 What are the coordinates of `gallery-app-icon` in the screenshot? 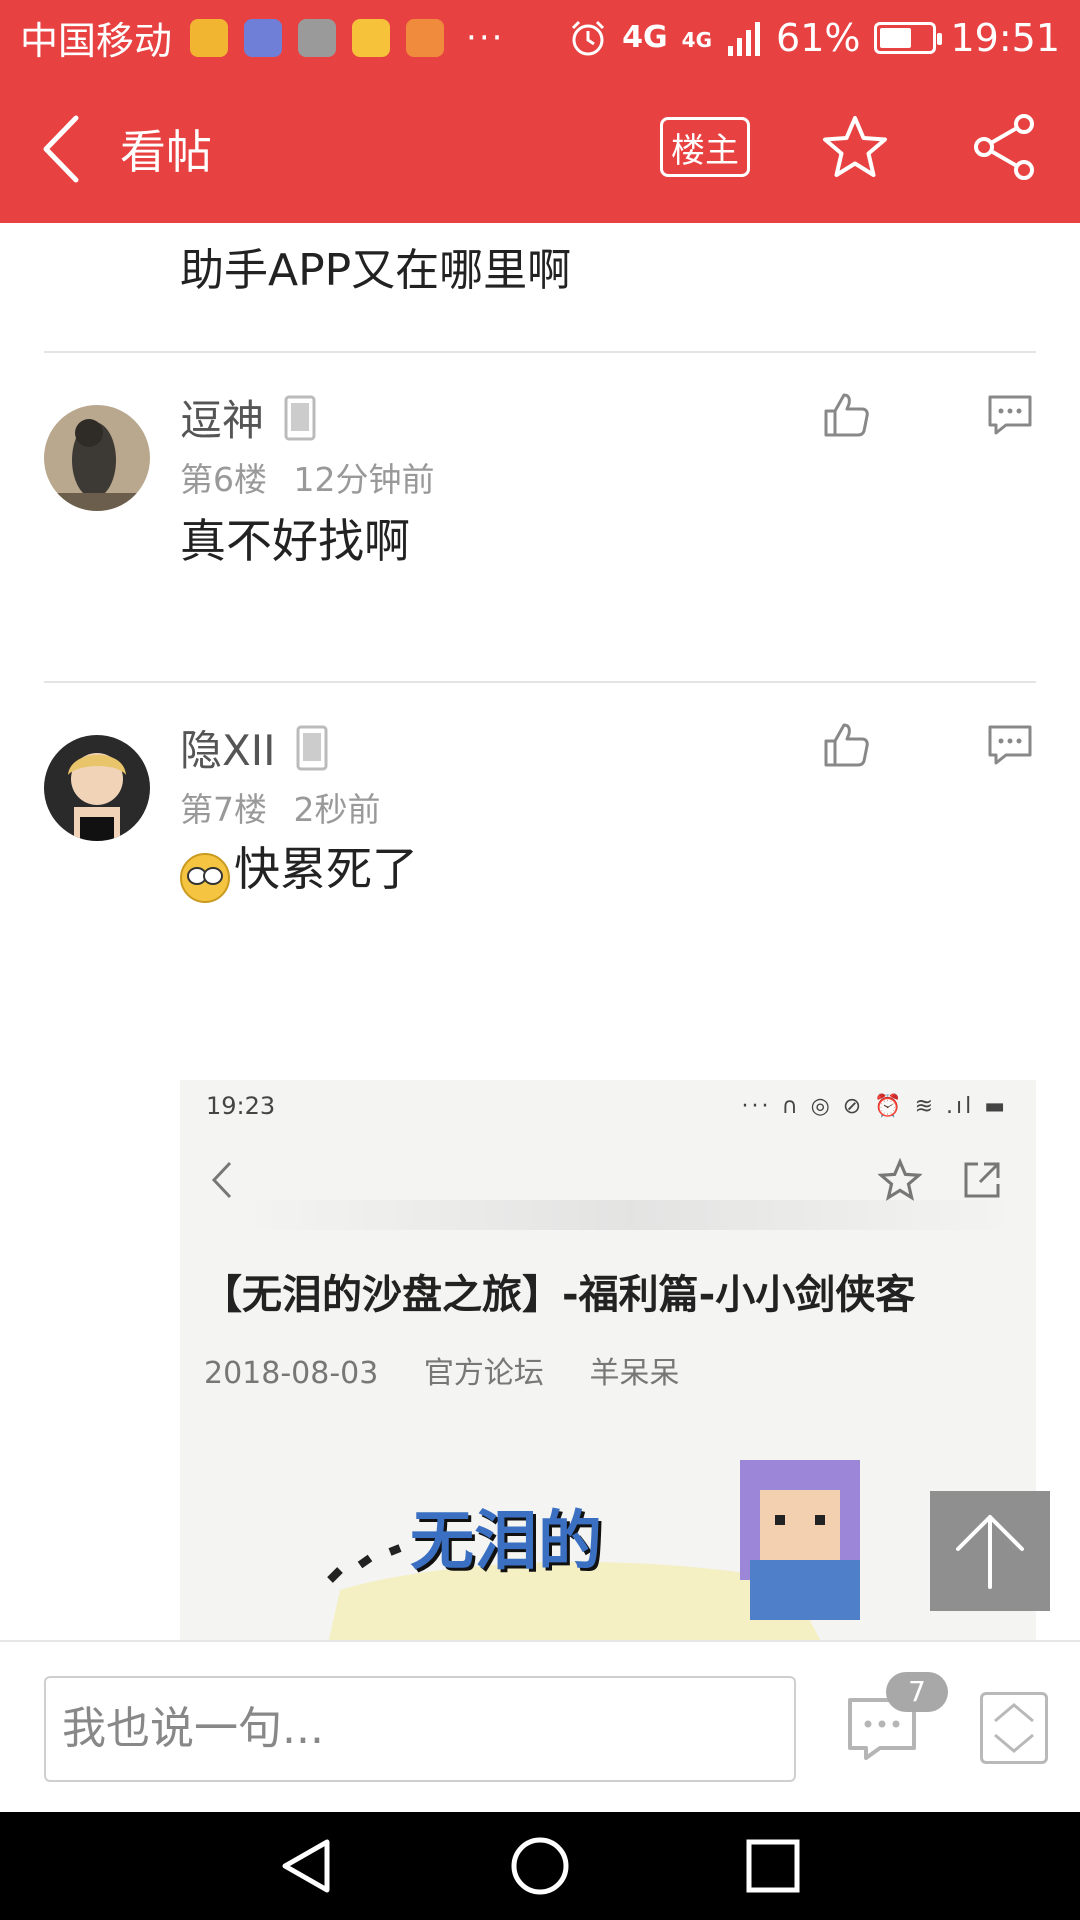 It's located at (317, 37).